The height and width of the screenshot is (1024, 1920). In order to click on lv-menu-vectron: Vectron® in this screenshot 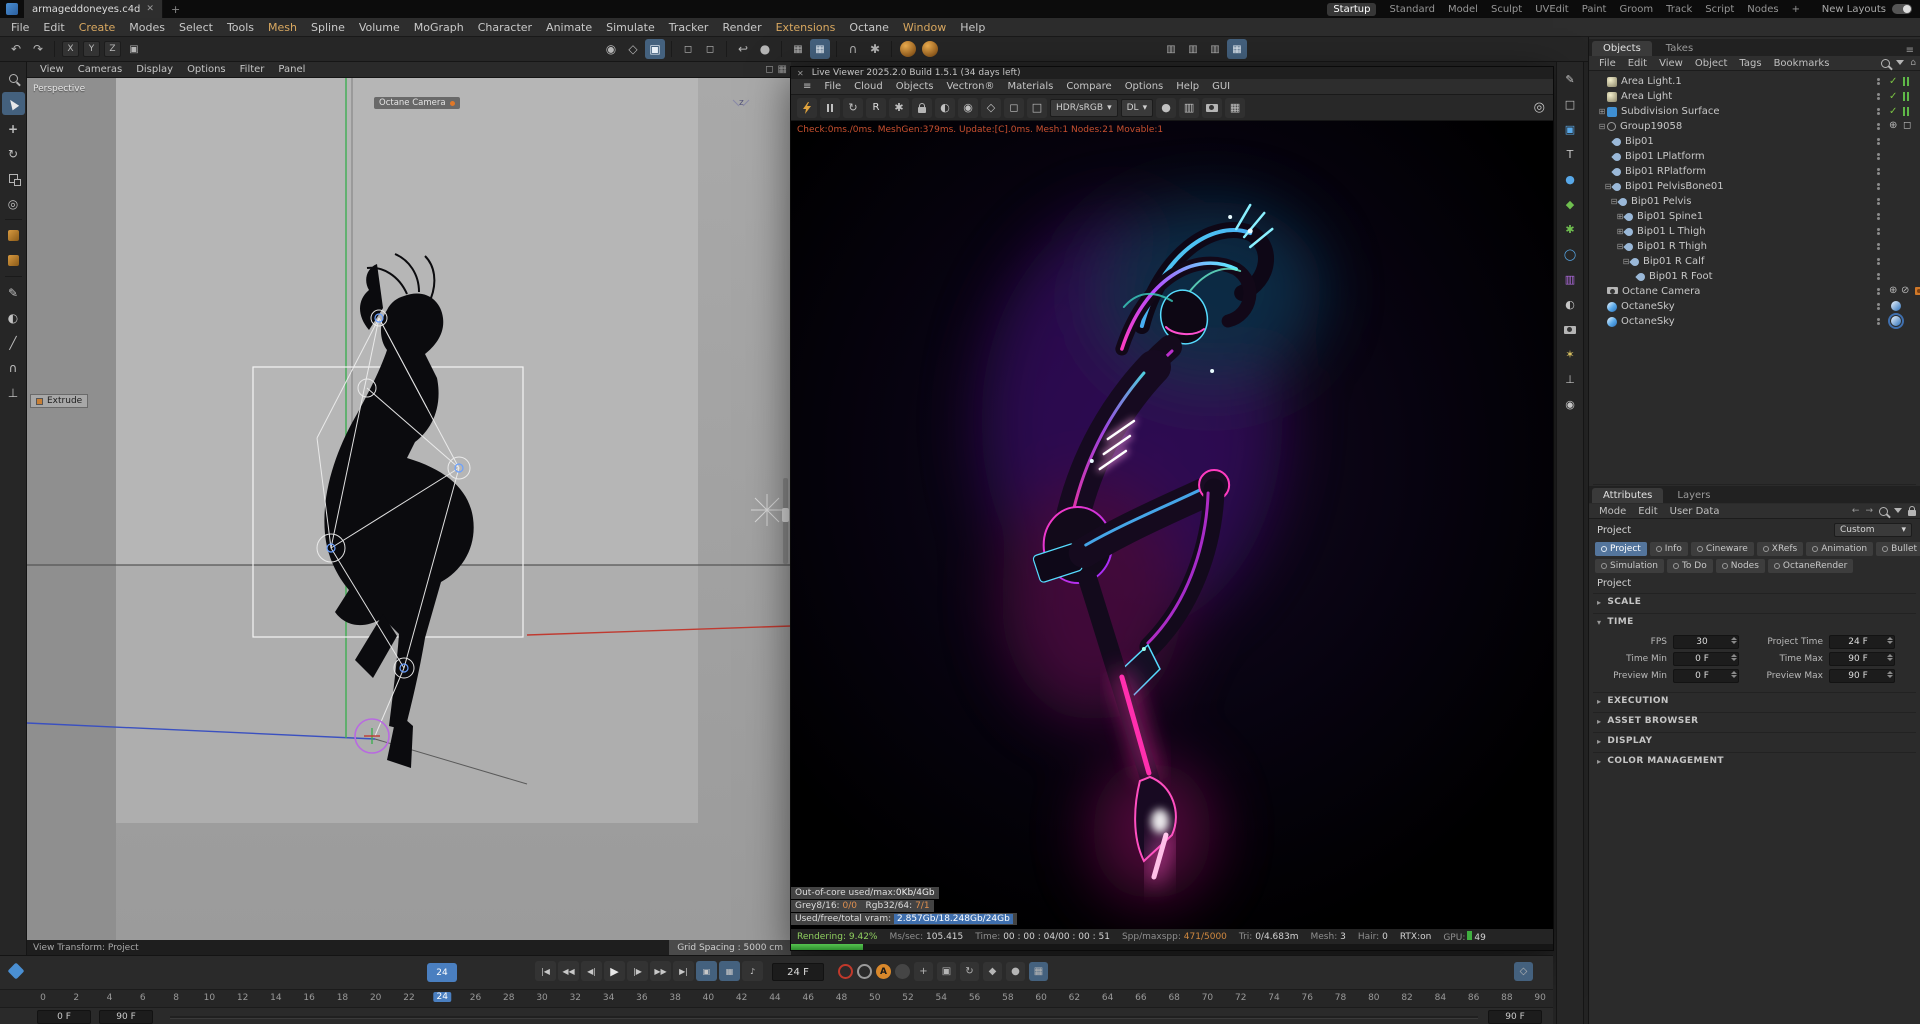, I will do `click(970, 86)`.